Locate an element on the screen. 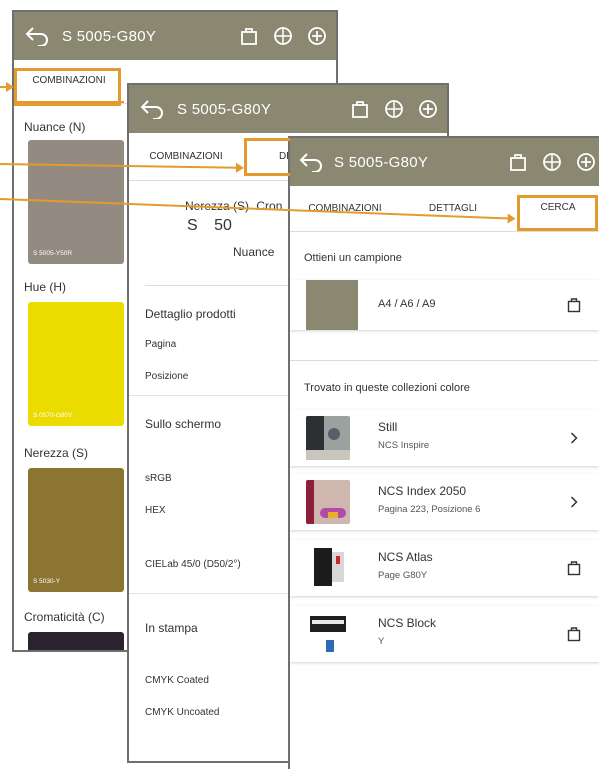 Image resolution: width=599 pixels, height=769 pixels. collections-title: Trovato in queste collezioni colore is located at coordinates (387, 388).